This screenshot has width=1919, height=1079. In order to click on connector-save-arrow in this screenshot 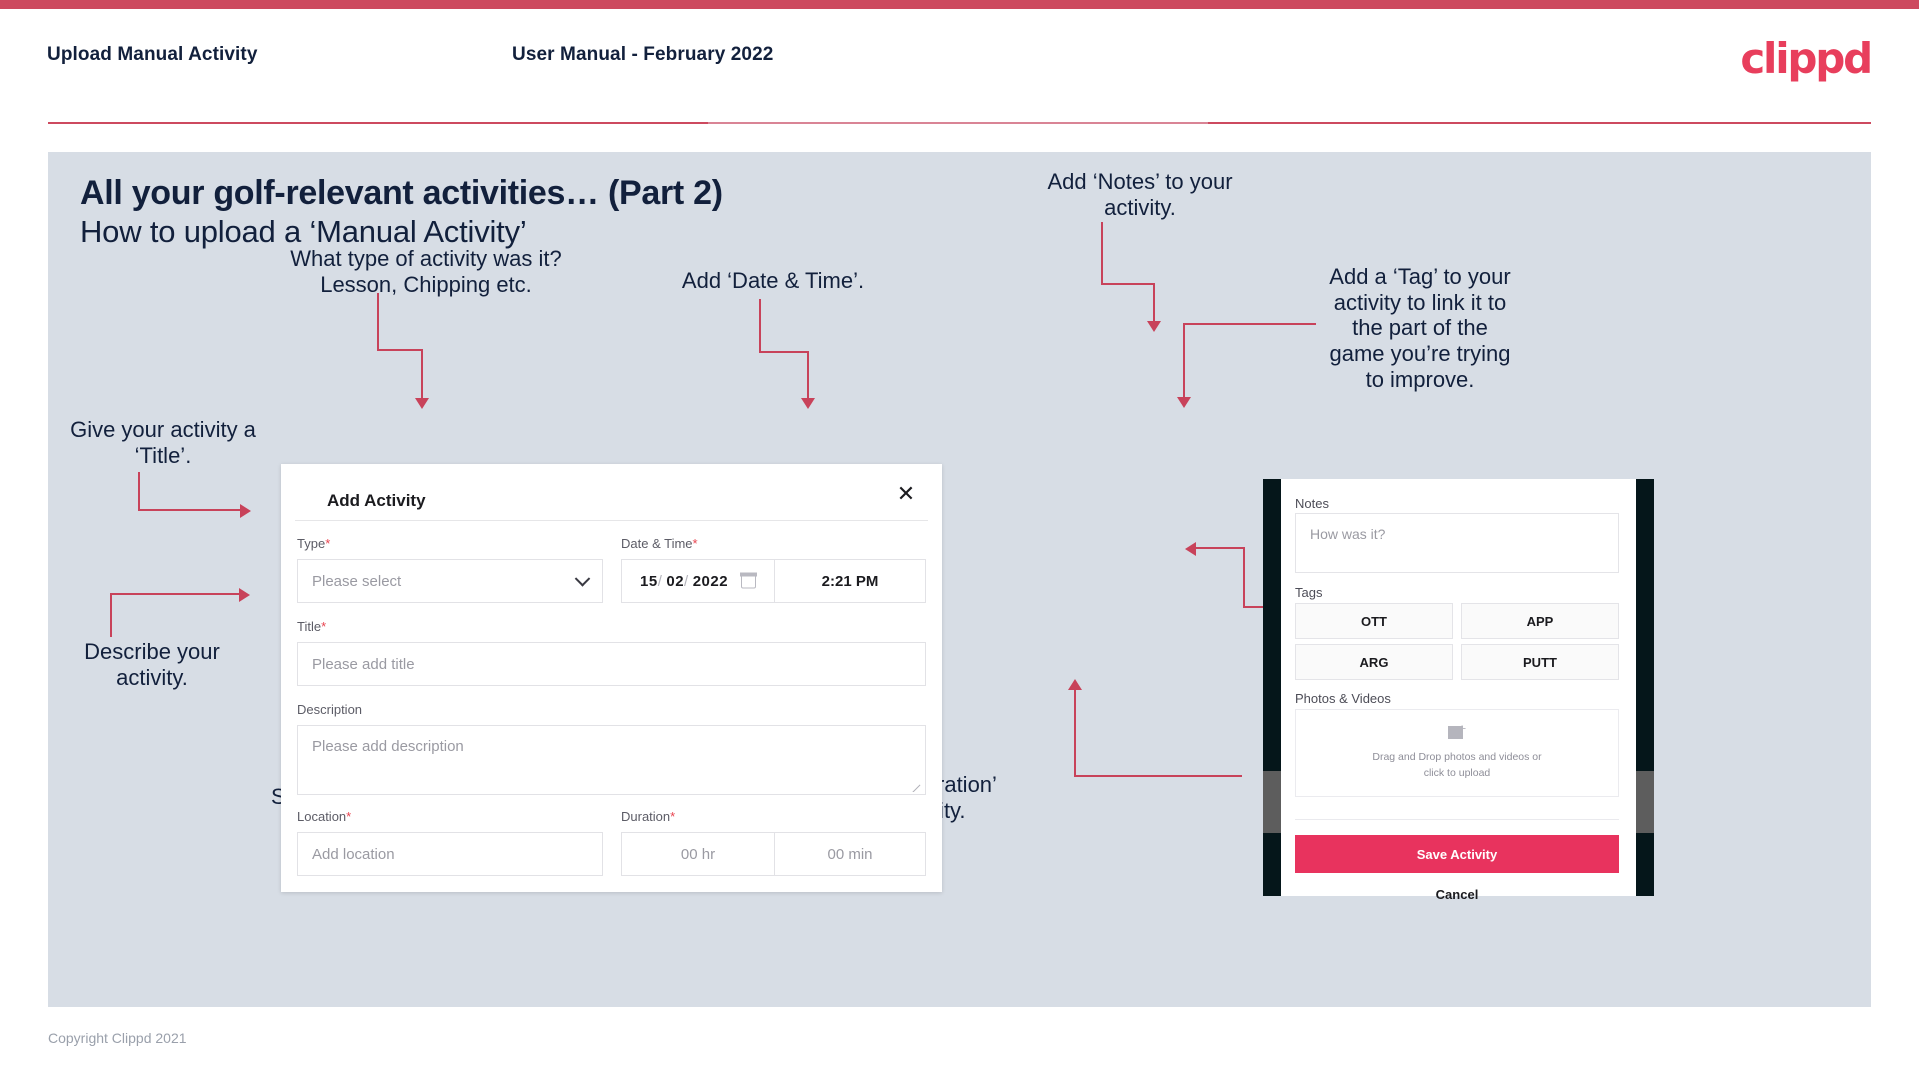, I will do `click(1075, 684)`.